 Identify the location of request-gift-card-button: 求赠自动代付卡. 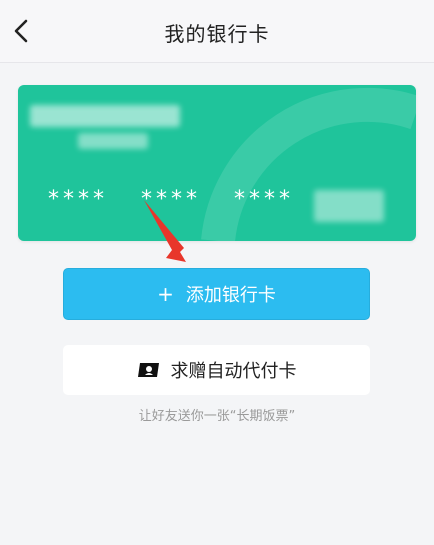
(216, 370).